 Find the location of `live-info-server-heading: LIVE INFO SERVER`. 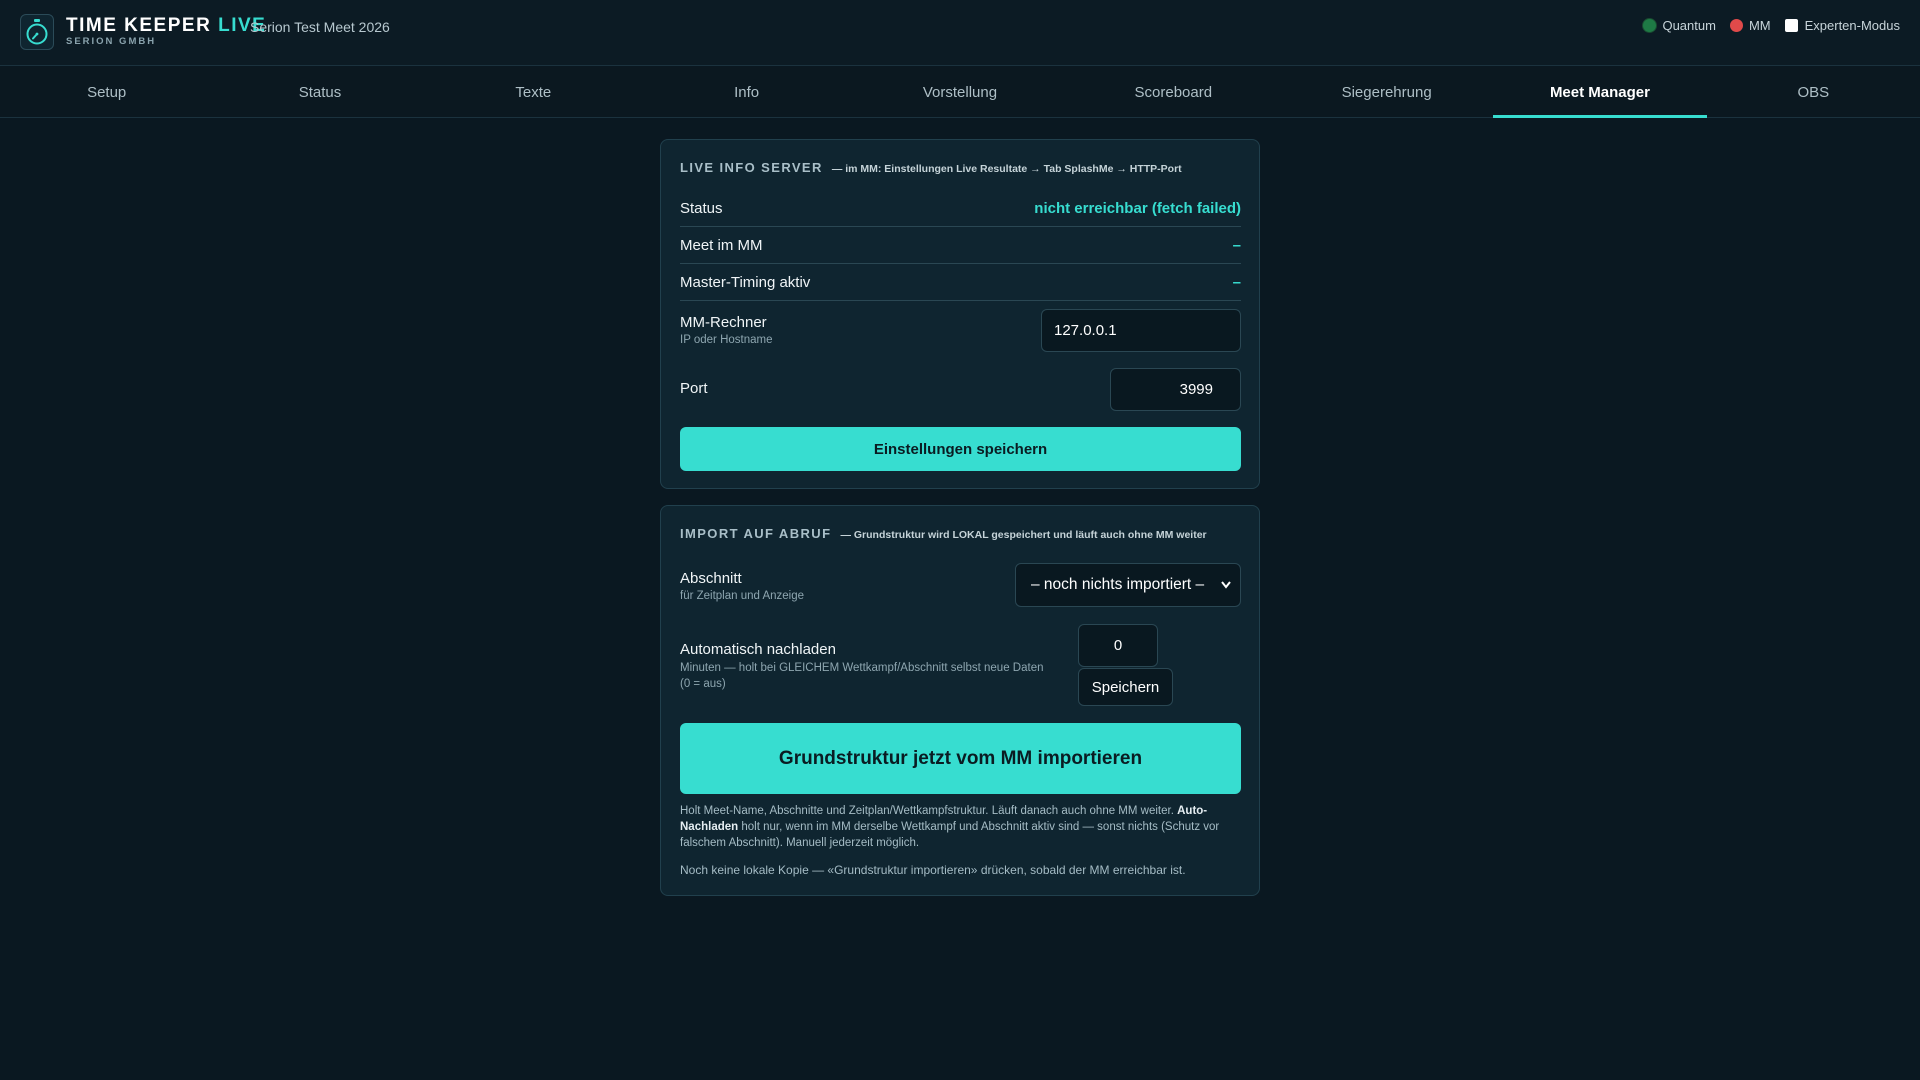

live-info-server-heading: LIVE INFO SERVER is located at coordinates (751, 167).